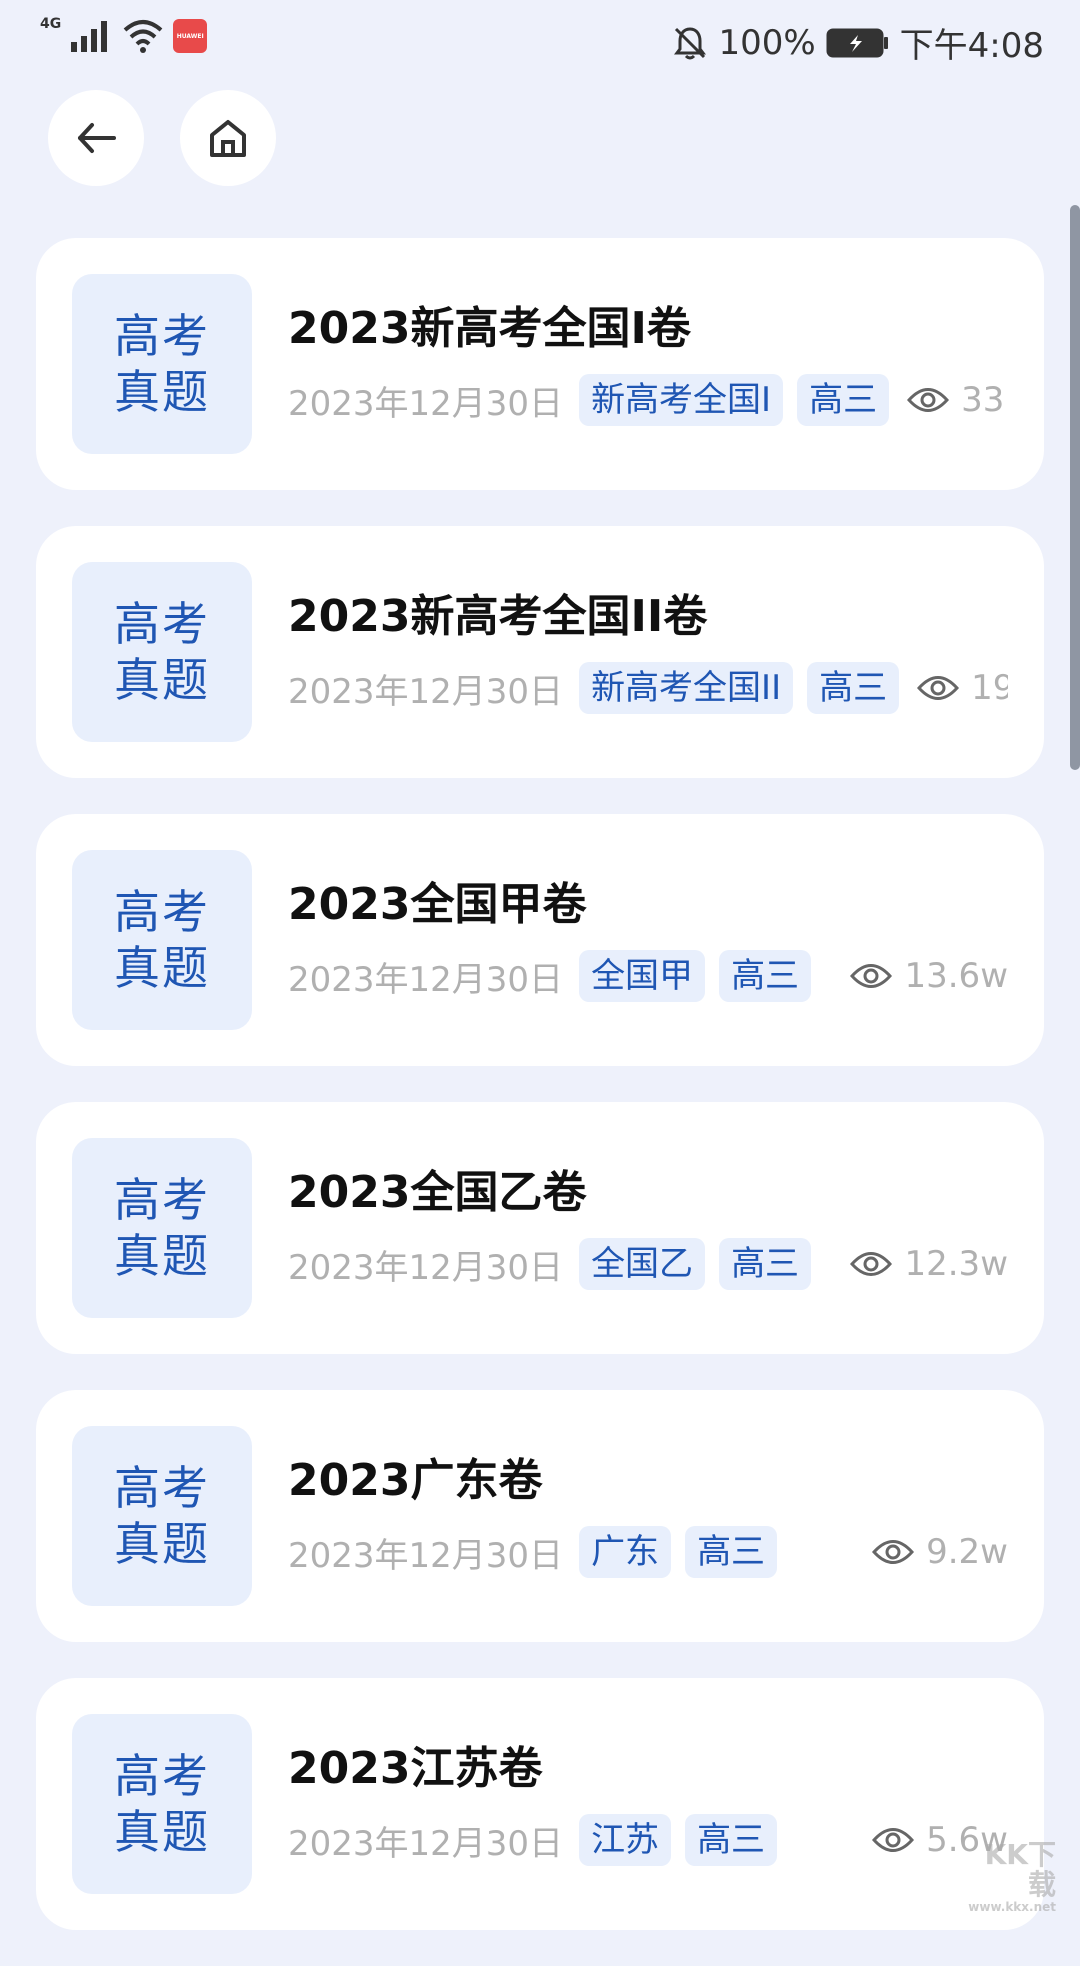 This screenshot has height=1966, width=1080. What do you see at coordinates (642, 1264) in the screenshot?
I see `region-tag: 全国乙` at bounding box center [642, 1264].